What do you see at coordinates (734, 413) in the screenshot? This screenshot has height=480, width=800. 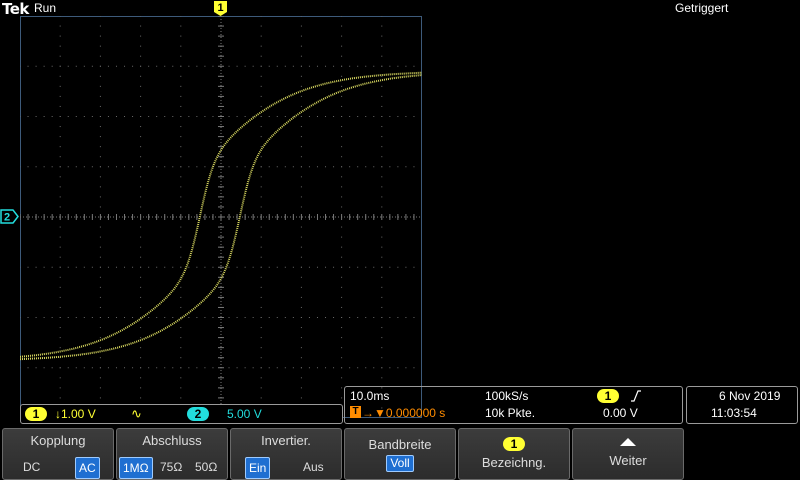 I see `time: 11:03:54` at bounding box center [734, 413].